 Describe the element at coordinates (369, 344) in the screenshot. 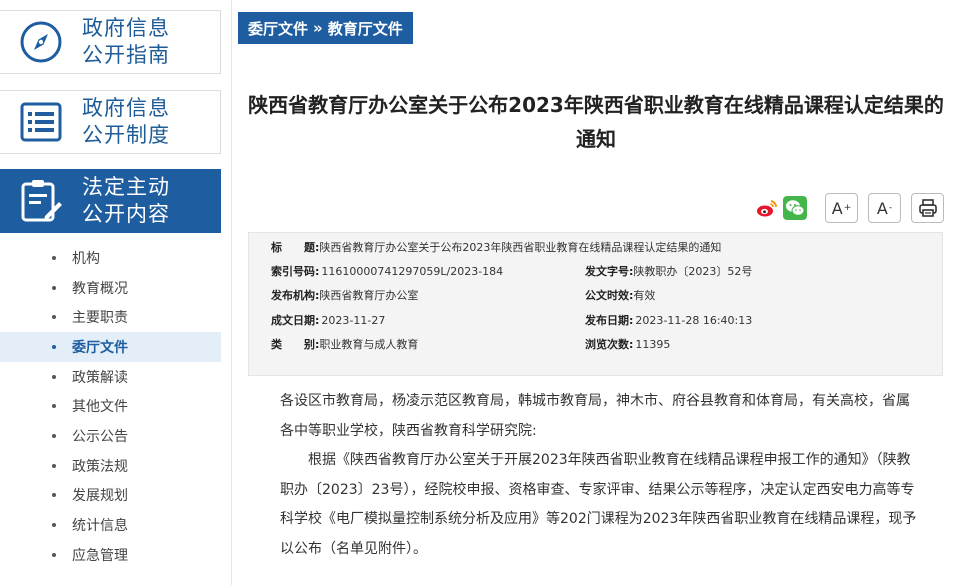

I see `meta-value: 职业教育与成人教育` at that location.